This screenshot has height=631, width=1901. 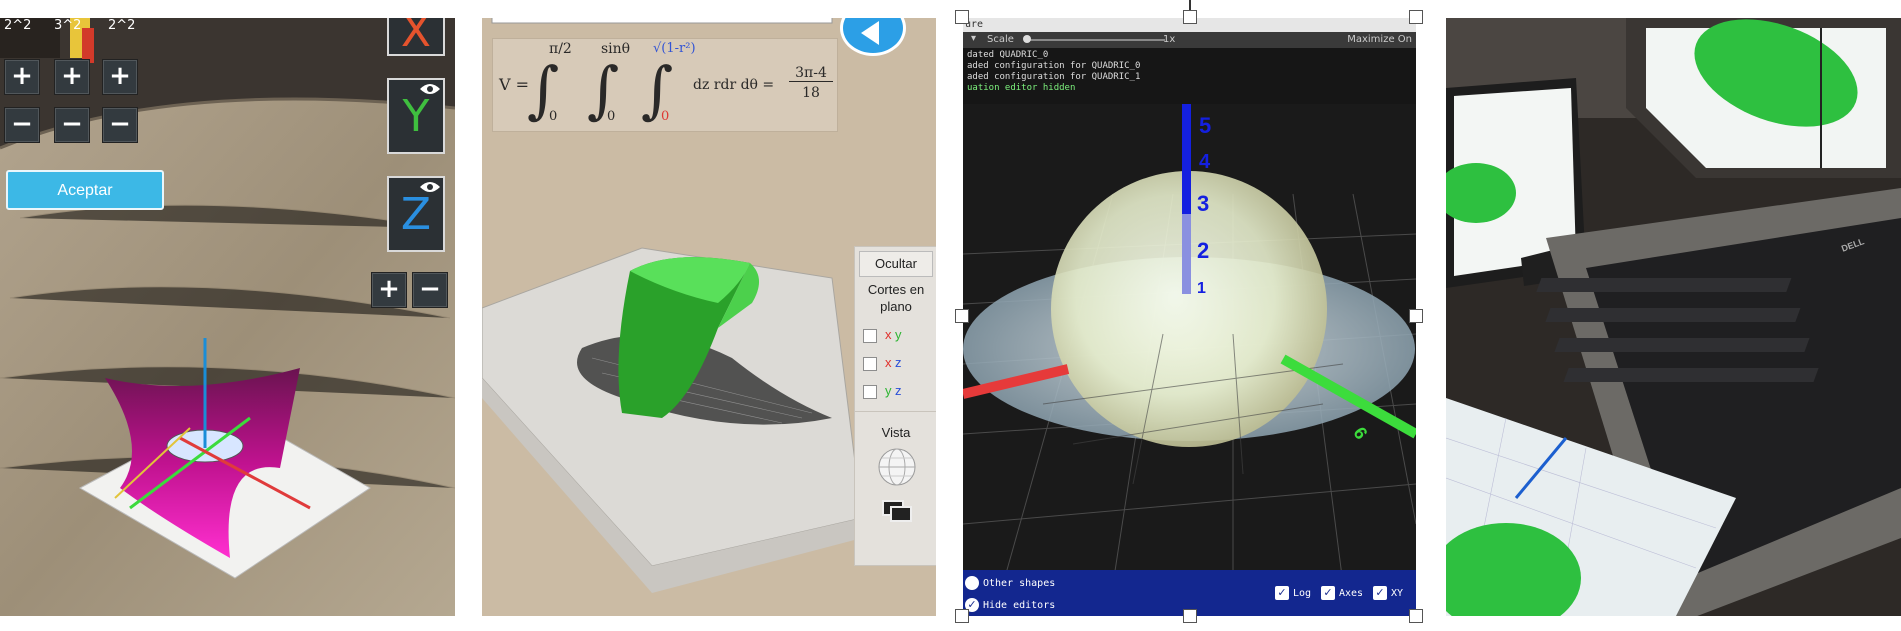 What do you see at coordinates (389, 290) in the screenshot?
I see `zoom-in-button: +` at bounding box center [389, 290].